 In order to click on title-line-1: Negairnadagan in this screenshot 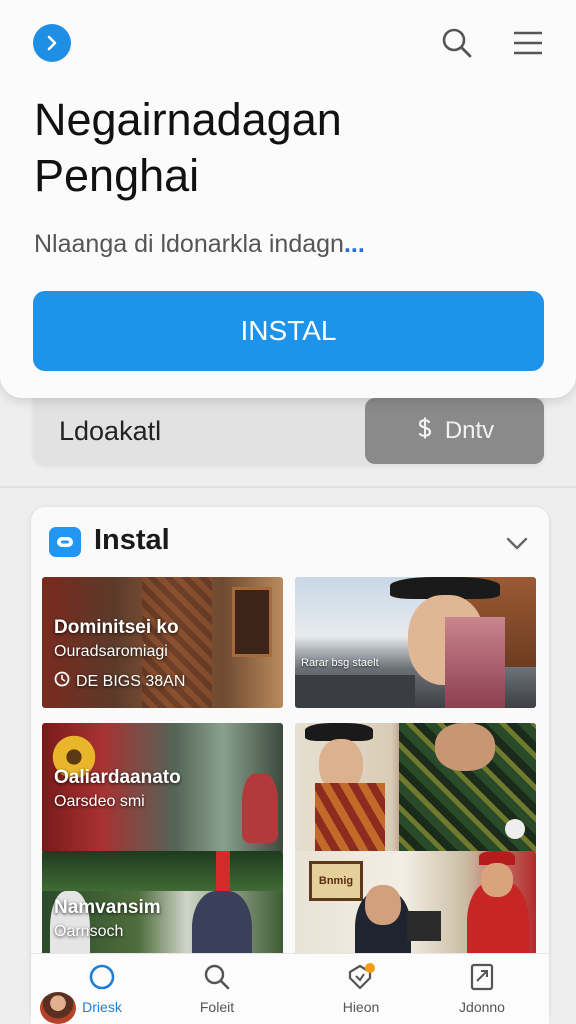, I will do `click(188, 119)`.